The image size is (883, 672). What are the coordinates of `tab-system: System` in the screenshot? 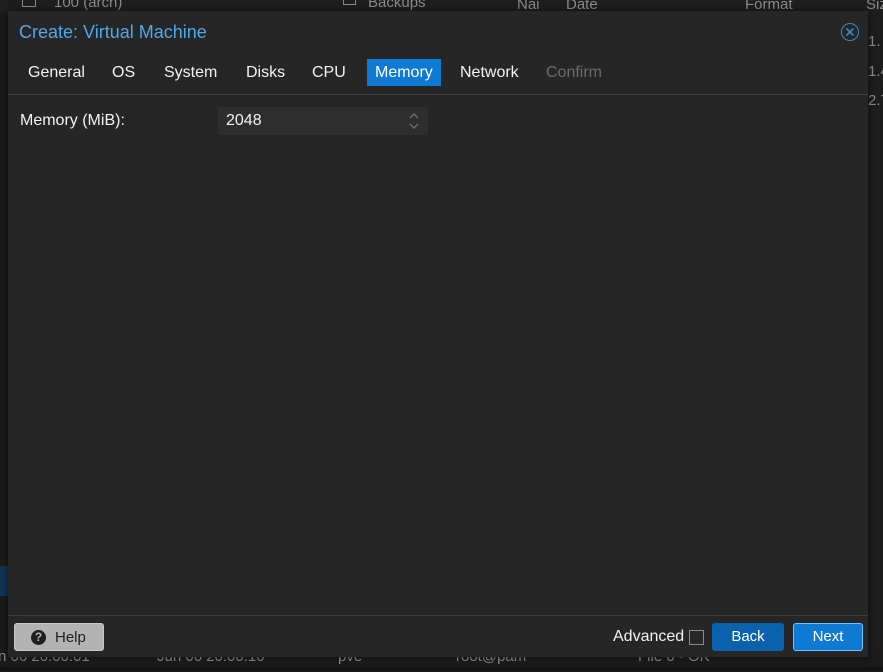 It's located at (190, 72).